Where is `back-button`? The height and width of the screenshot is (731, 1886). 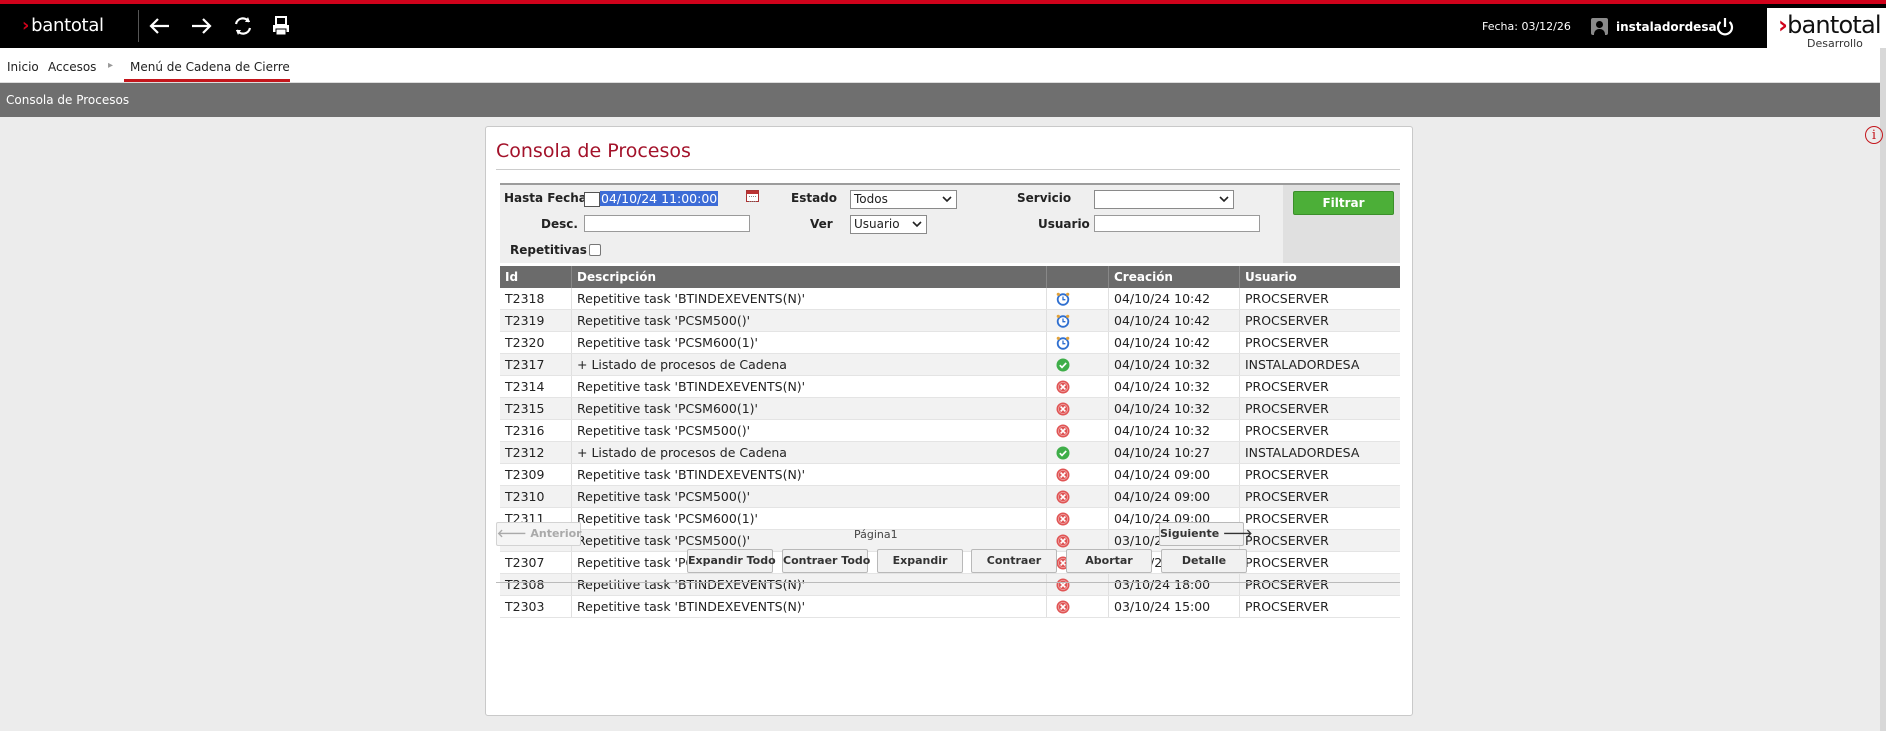 back-button is located at coordinates (160, 26).